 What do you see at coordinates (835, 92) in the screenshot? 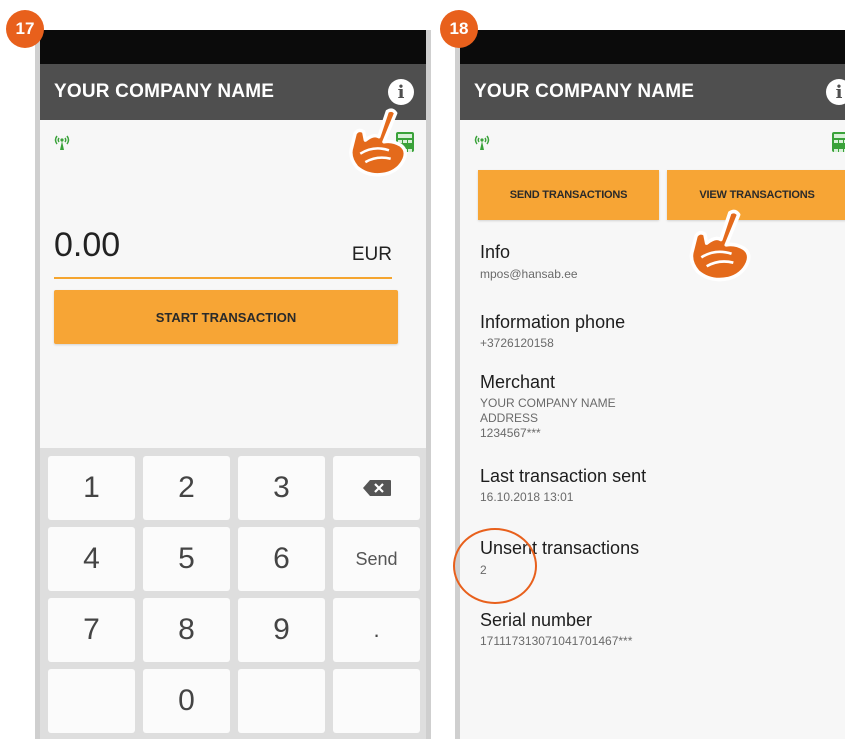
I see `info-icon: i` at bounding box center [835, 92].